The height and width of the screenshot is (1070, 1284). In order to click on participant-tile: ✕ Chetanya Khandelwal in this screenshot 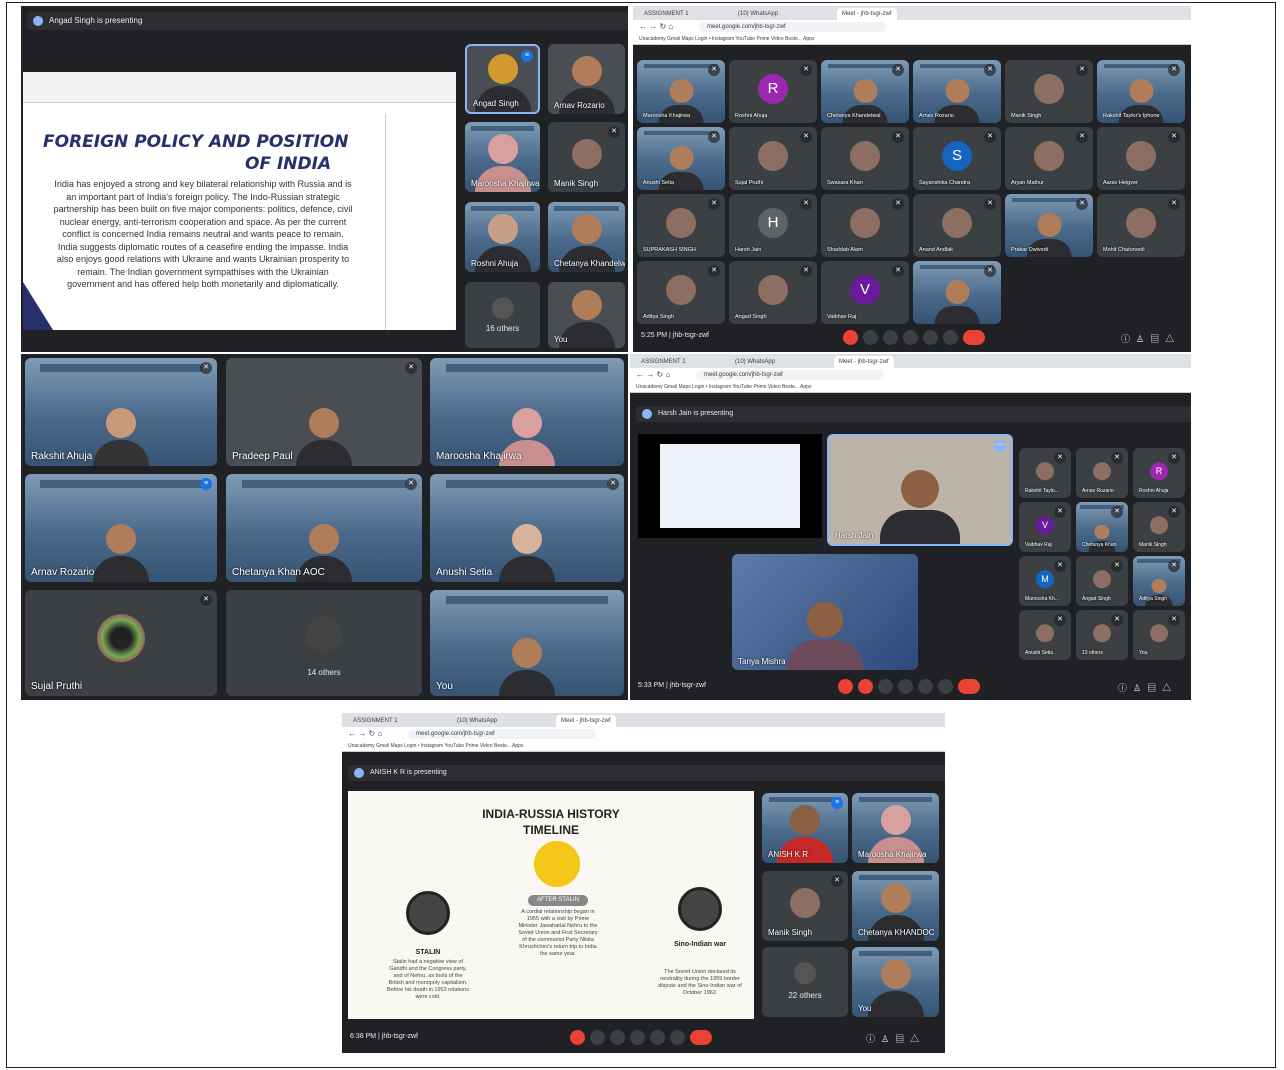, I will do `click(865, 91)`.